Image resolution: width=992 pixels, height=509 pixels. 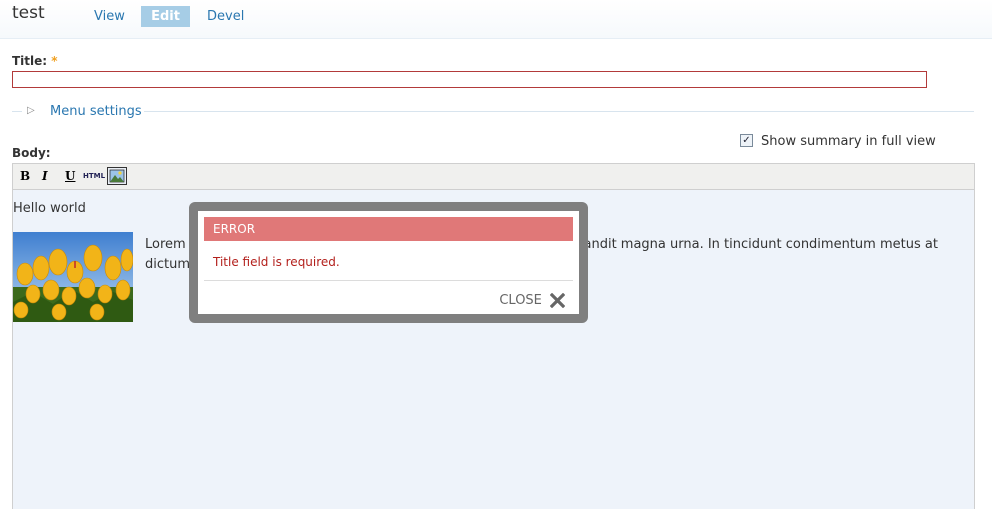 I want to click on italic-button: I, so click(x=45, y=176).